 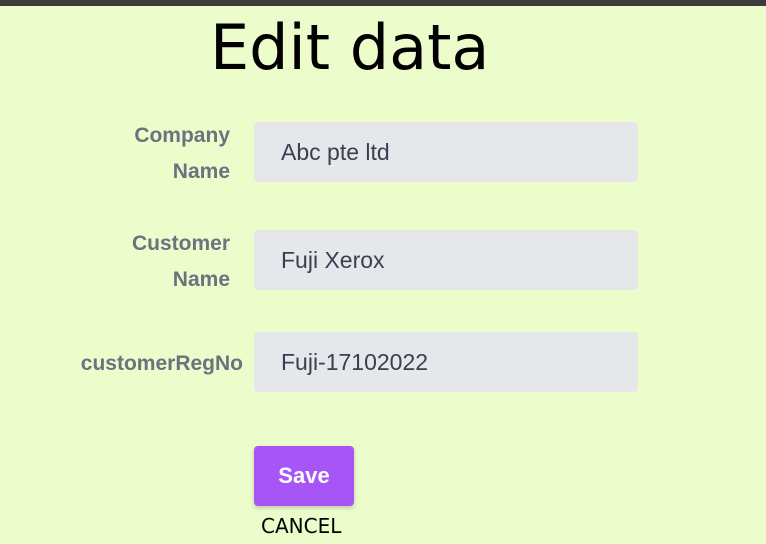 What do you see at coordinates (301, 526) in the screenshot?
I see `cancel-link: CANCEL` at bounding box center [301, 526].